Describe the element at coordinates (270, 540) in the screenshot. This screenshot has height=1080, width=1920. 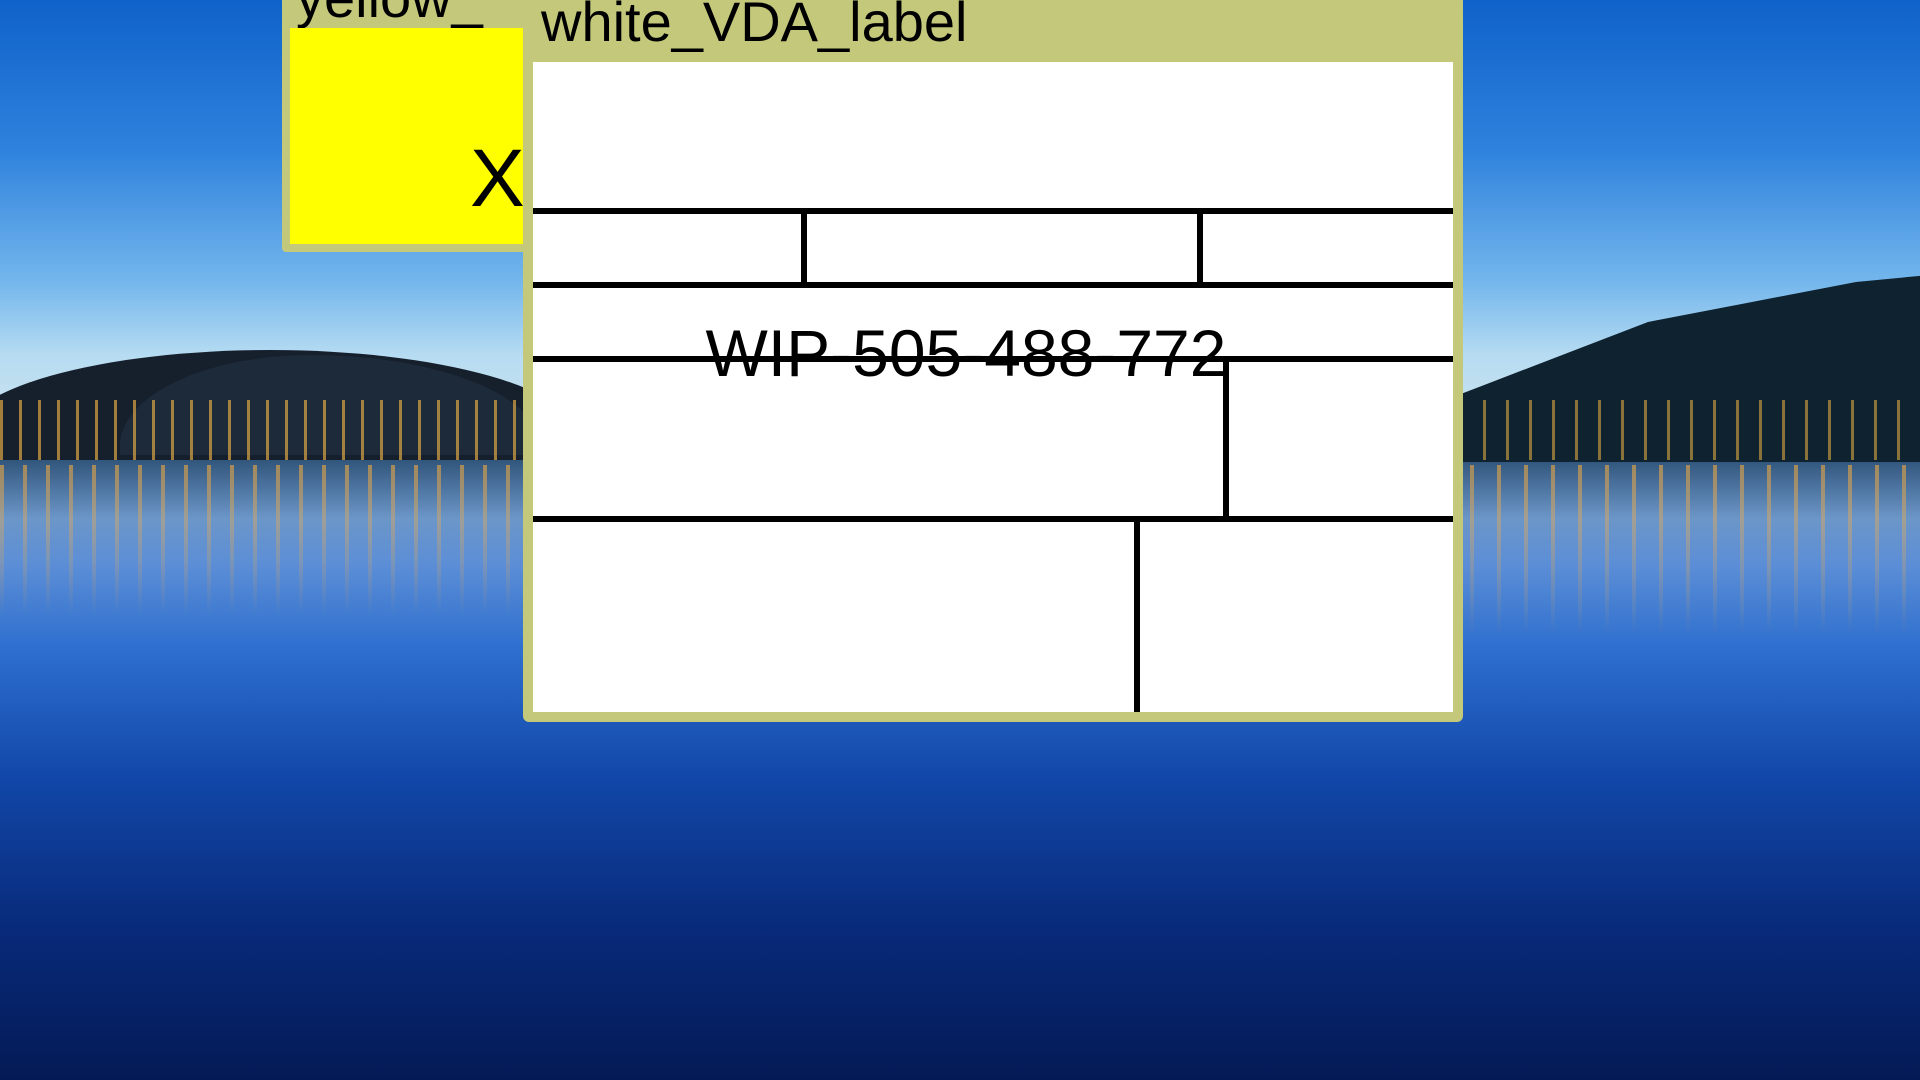
I see `wallpaper-reflection-left` at that location.